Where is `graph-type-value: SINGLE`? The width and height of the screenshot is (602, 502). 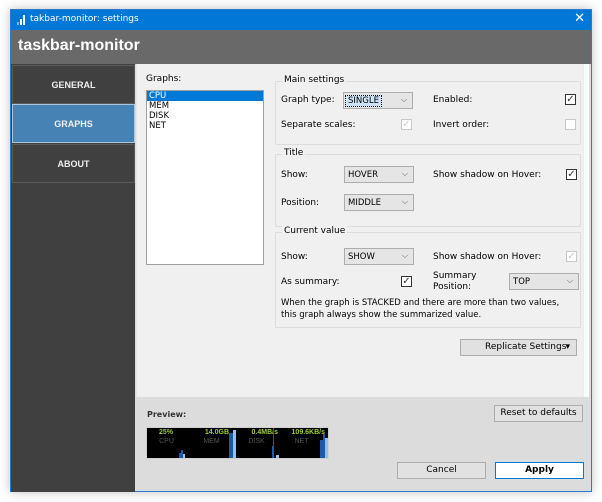
graph-type-value: SINGLE is located at coordinates (363, 101).